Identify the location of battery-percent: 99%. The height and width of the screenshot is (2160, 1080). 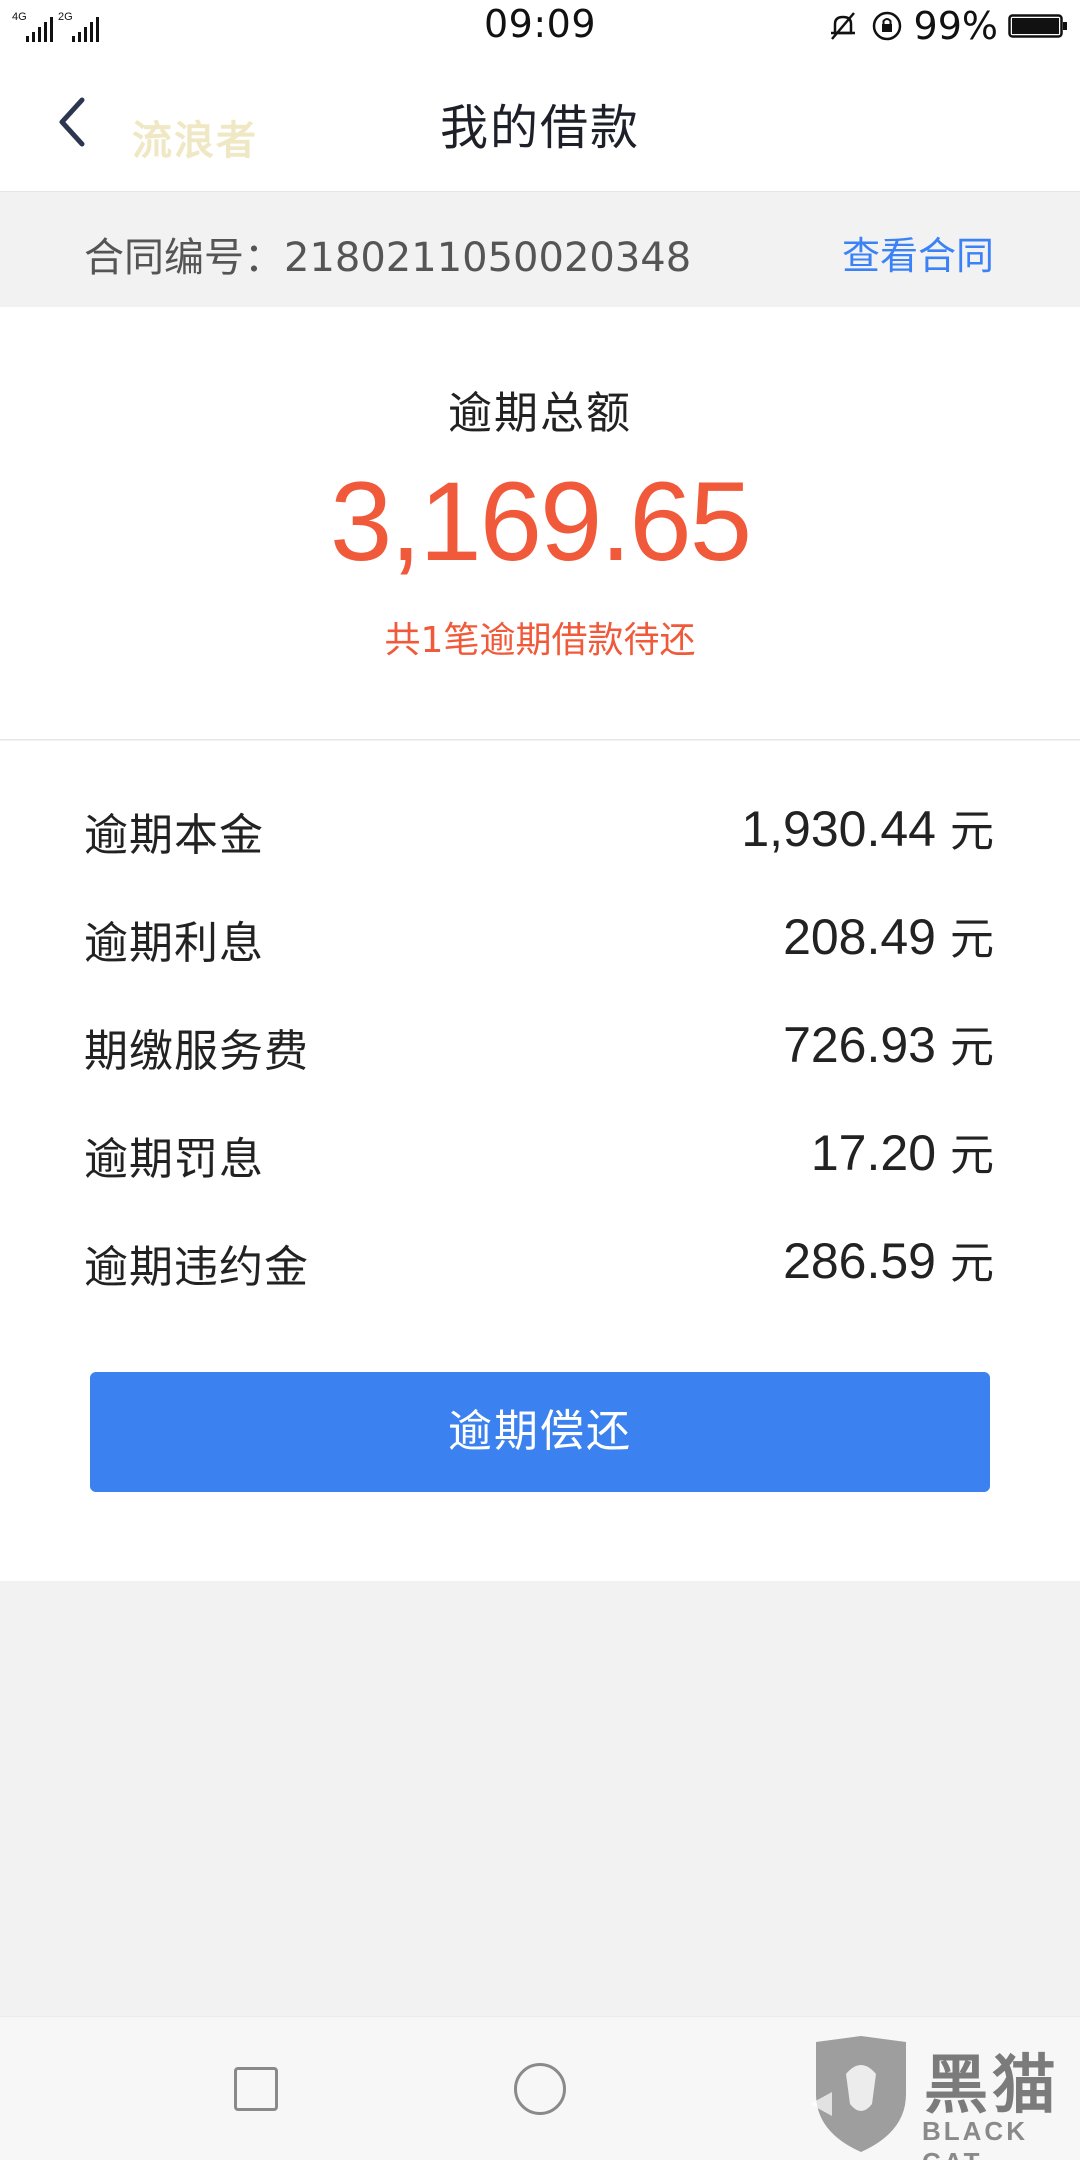
(955, 26).